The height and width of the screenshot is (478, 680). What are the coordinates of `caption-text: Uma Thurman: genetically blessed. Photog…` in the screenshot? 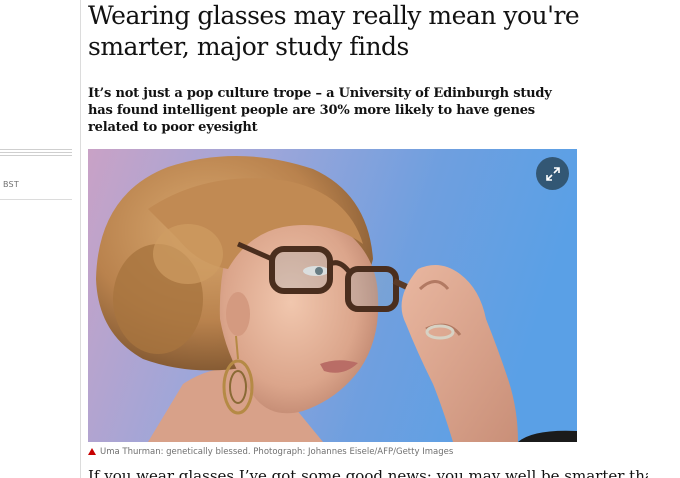 It's located at (277, 452).